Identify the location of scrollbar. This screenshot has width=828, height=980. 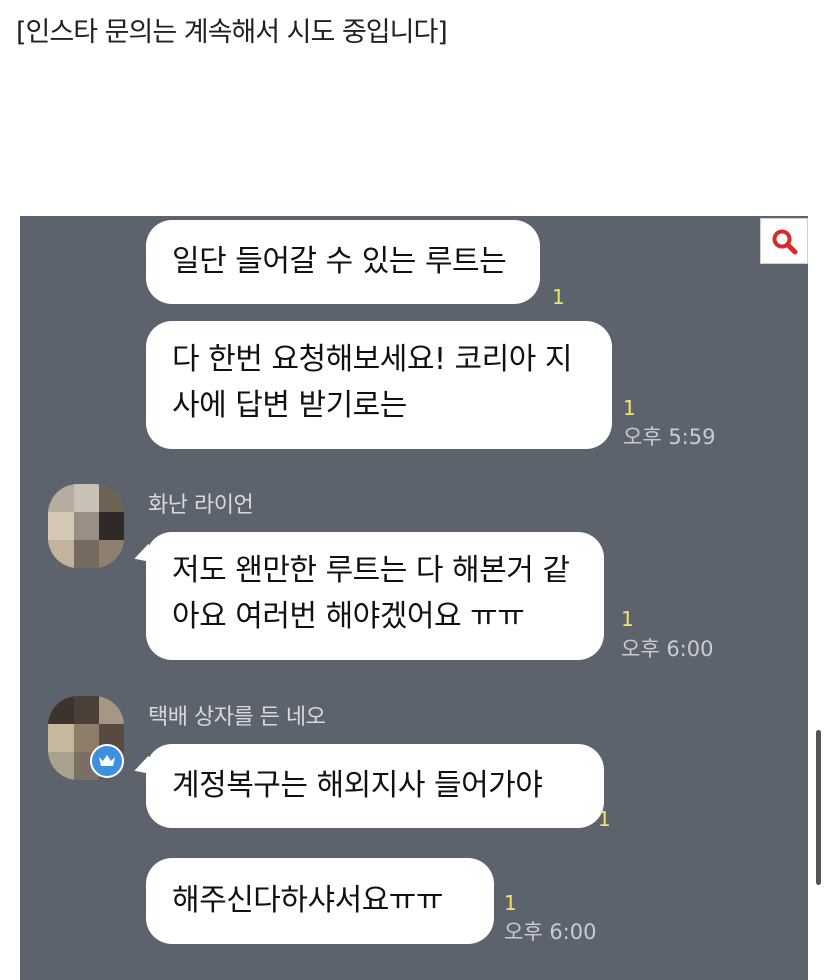
(818, 807).